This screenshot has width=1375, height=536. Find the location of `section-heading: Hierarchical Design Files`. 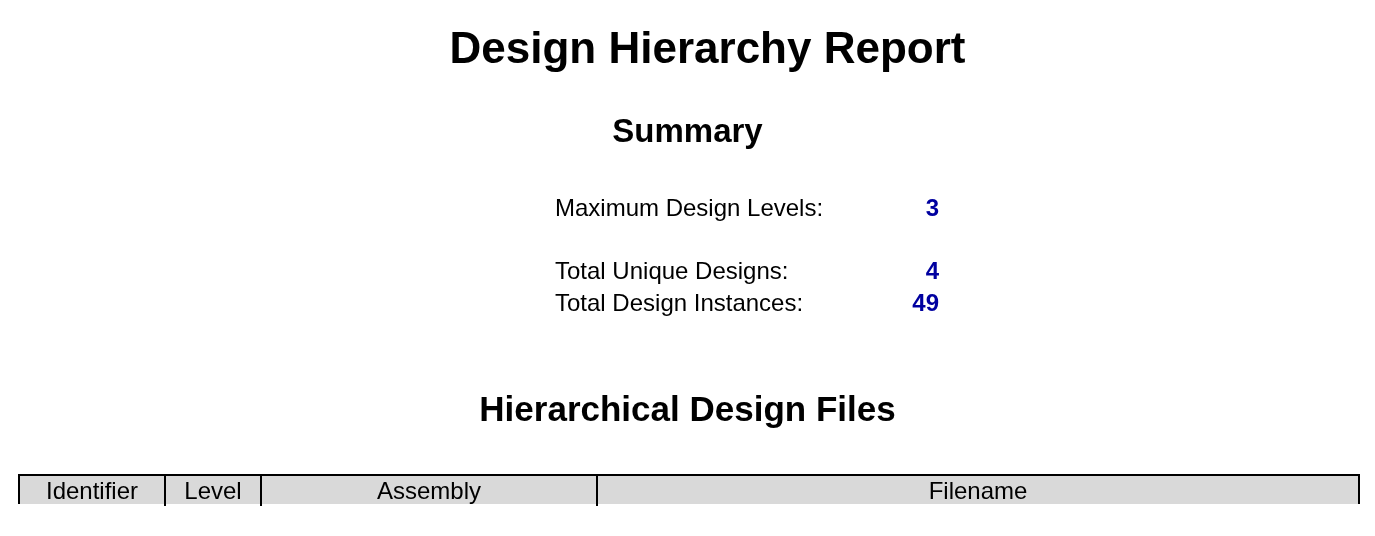

section-heading: Hierarchical Design Files is located at coordinates (687, 409).